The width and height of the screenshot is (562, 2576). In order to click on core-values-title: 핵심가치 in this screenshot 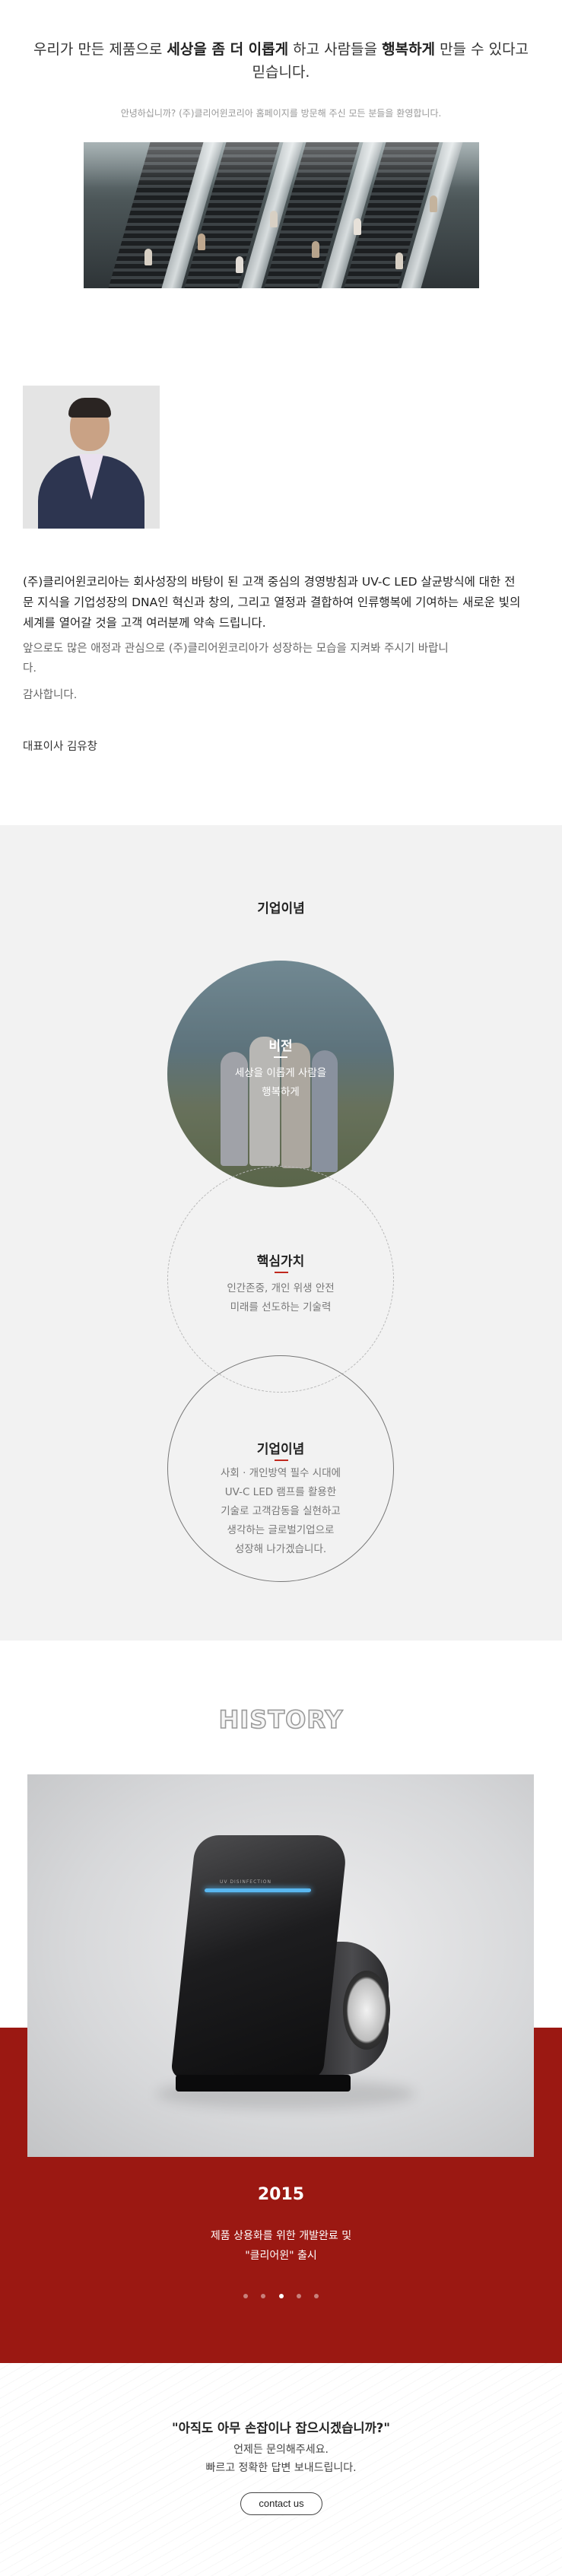, I will do `click(280, 1261)`.